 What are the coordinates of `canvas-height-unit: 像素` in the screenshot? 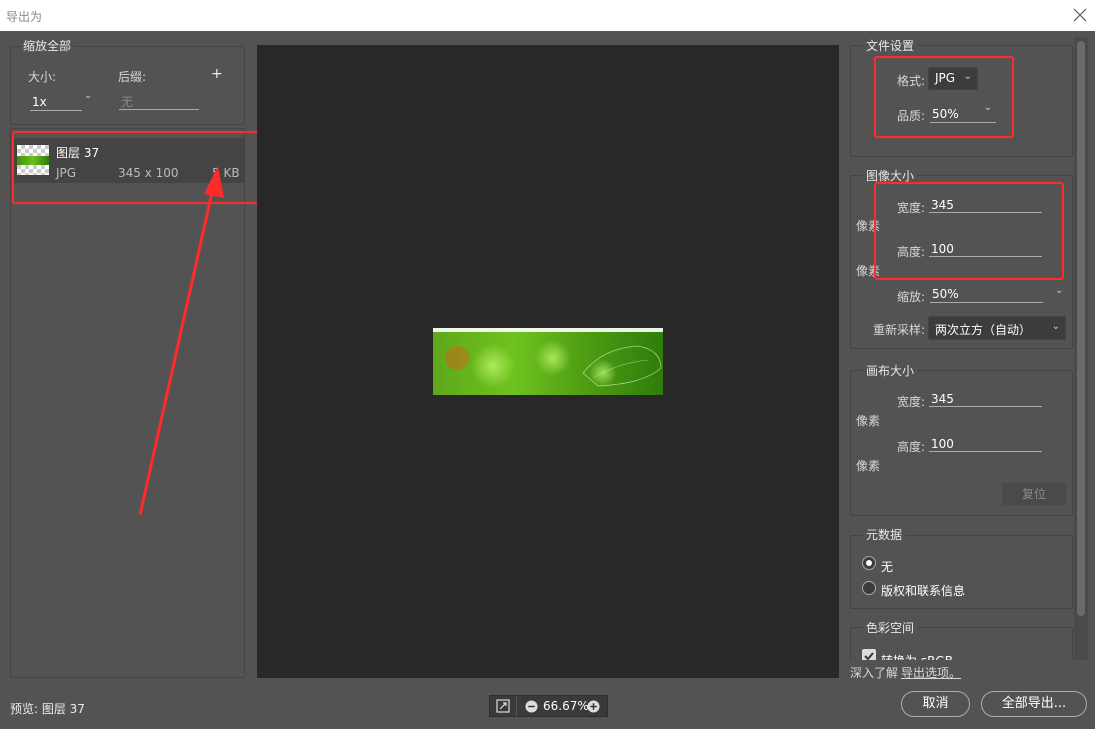 It's located at (868, 466).